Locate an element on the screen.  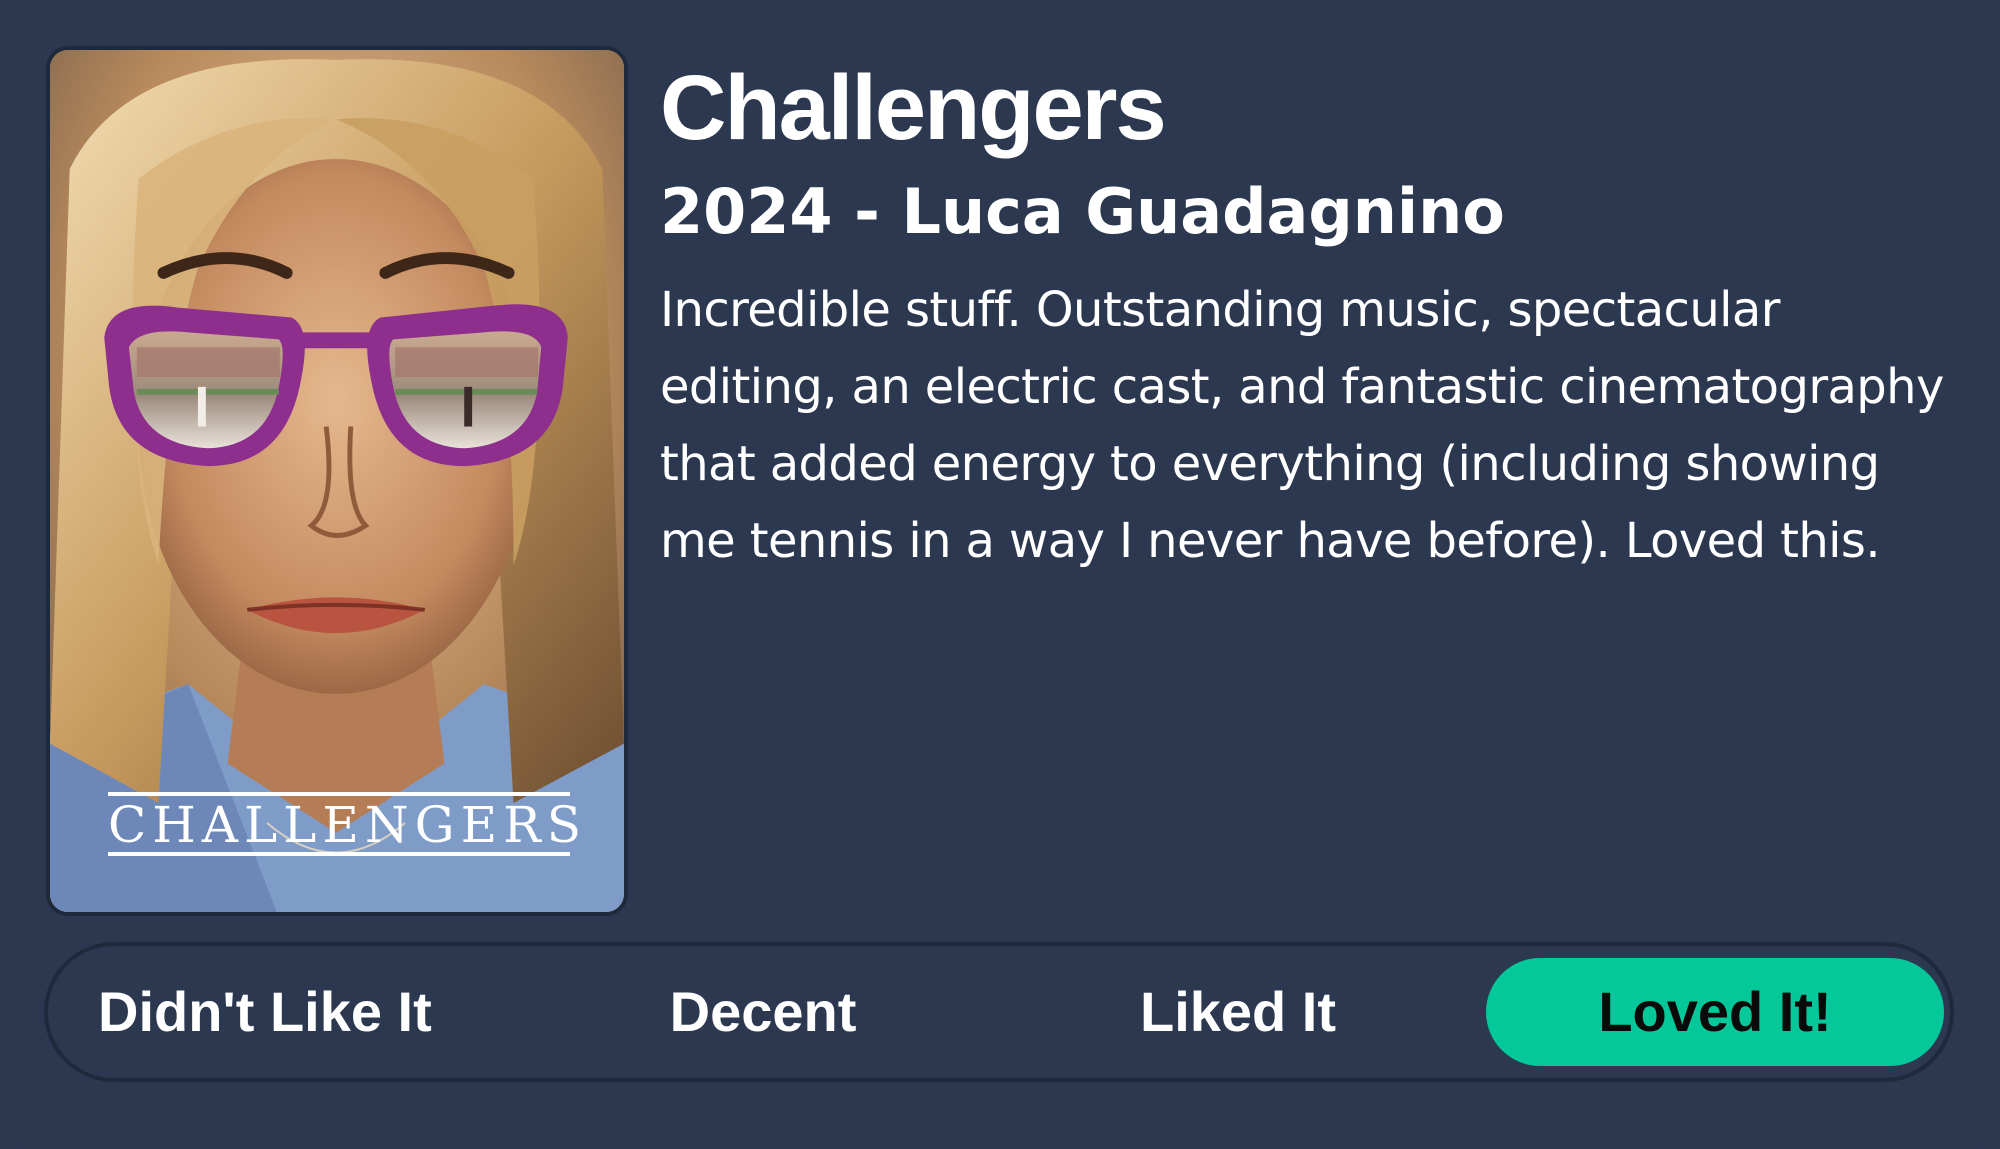
movie-year-director: 2024 - Luca Guadagnino is located at coordinates (1082, 211).